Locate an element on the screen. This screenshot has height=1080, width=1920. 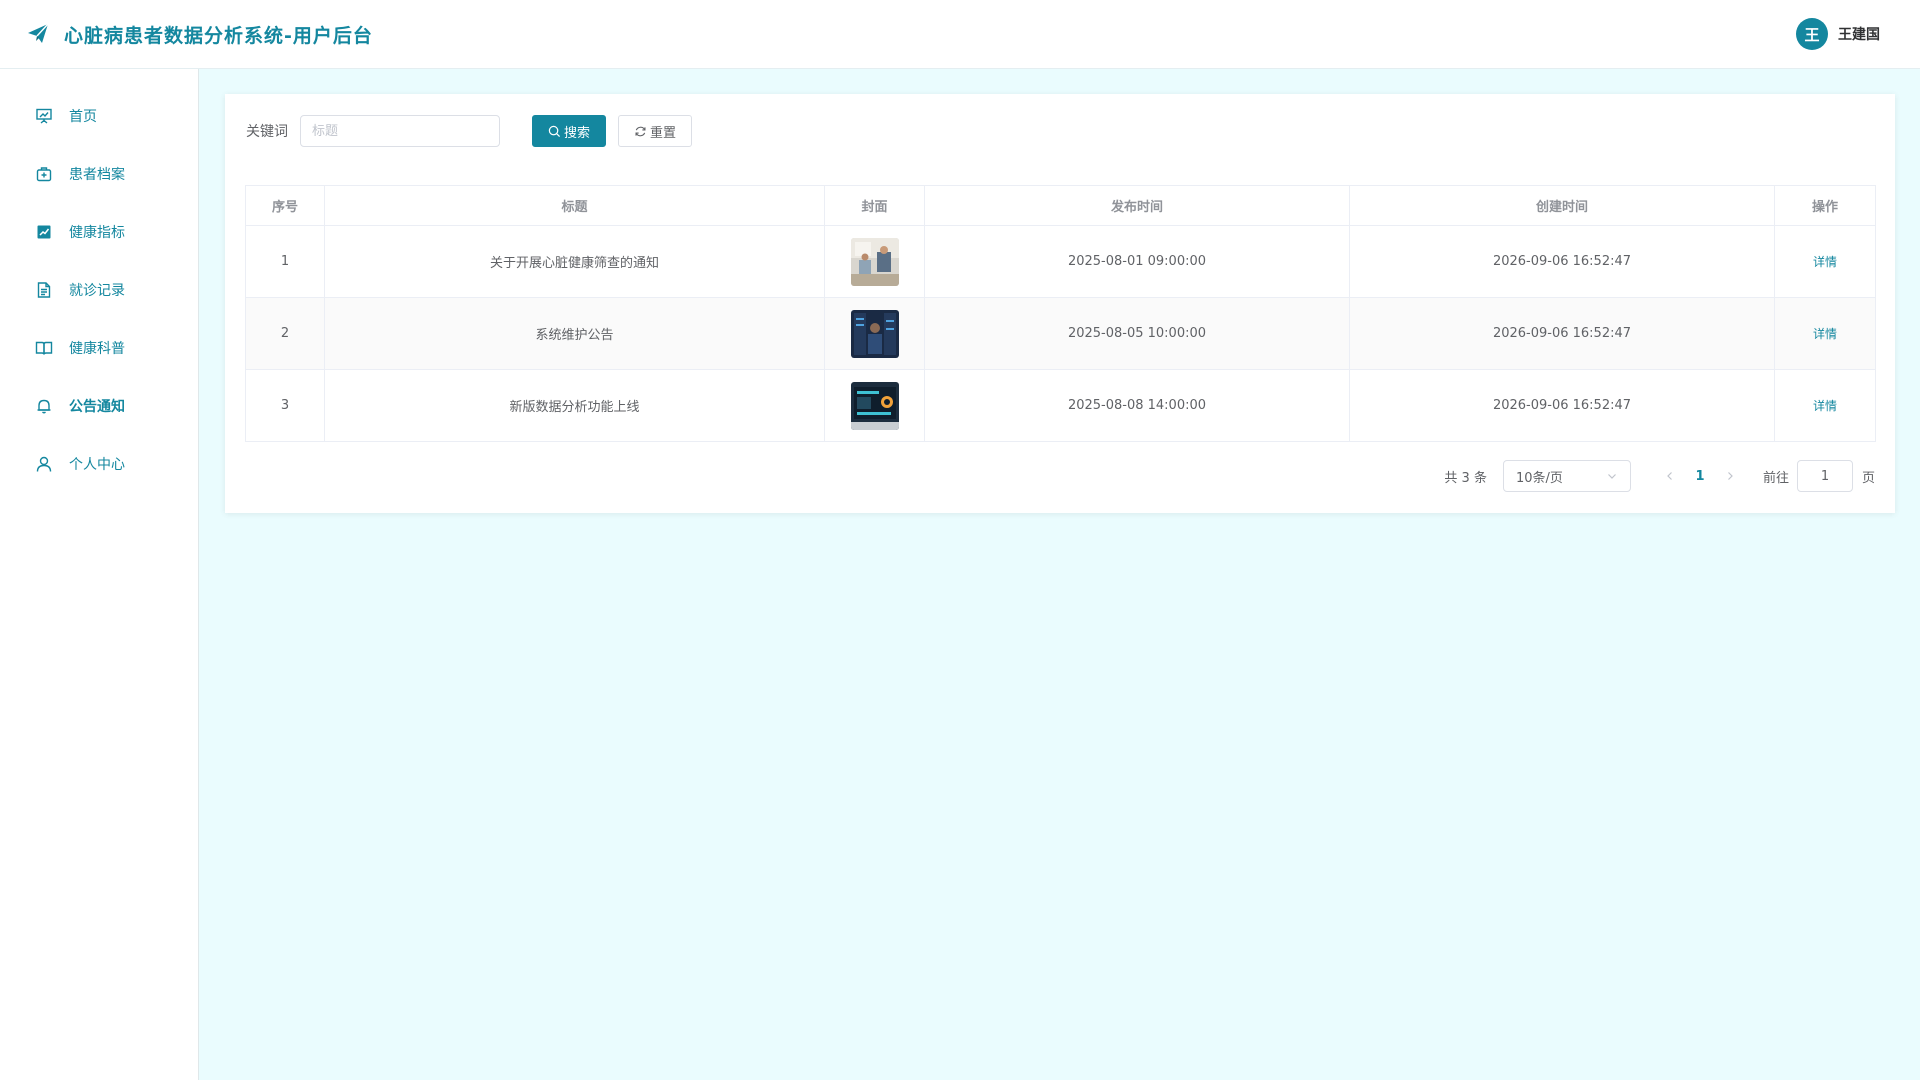
cell-publish-time: 2025-08-05 10:00:00 is located at coordinates (1137, 333).